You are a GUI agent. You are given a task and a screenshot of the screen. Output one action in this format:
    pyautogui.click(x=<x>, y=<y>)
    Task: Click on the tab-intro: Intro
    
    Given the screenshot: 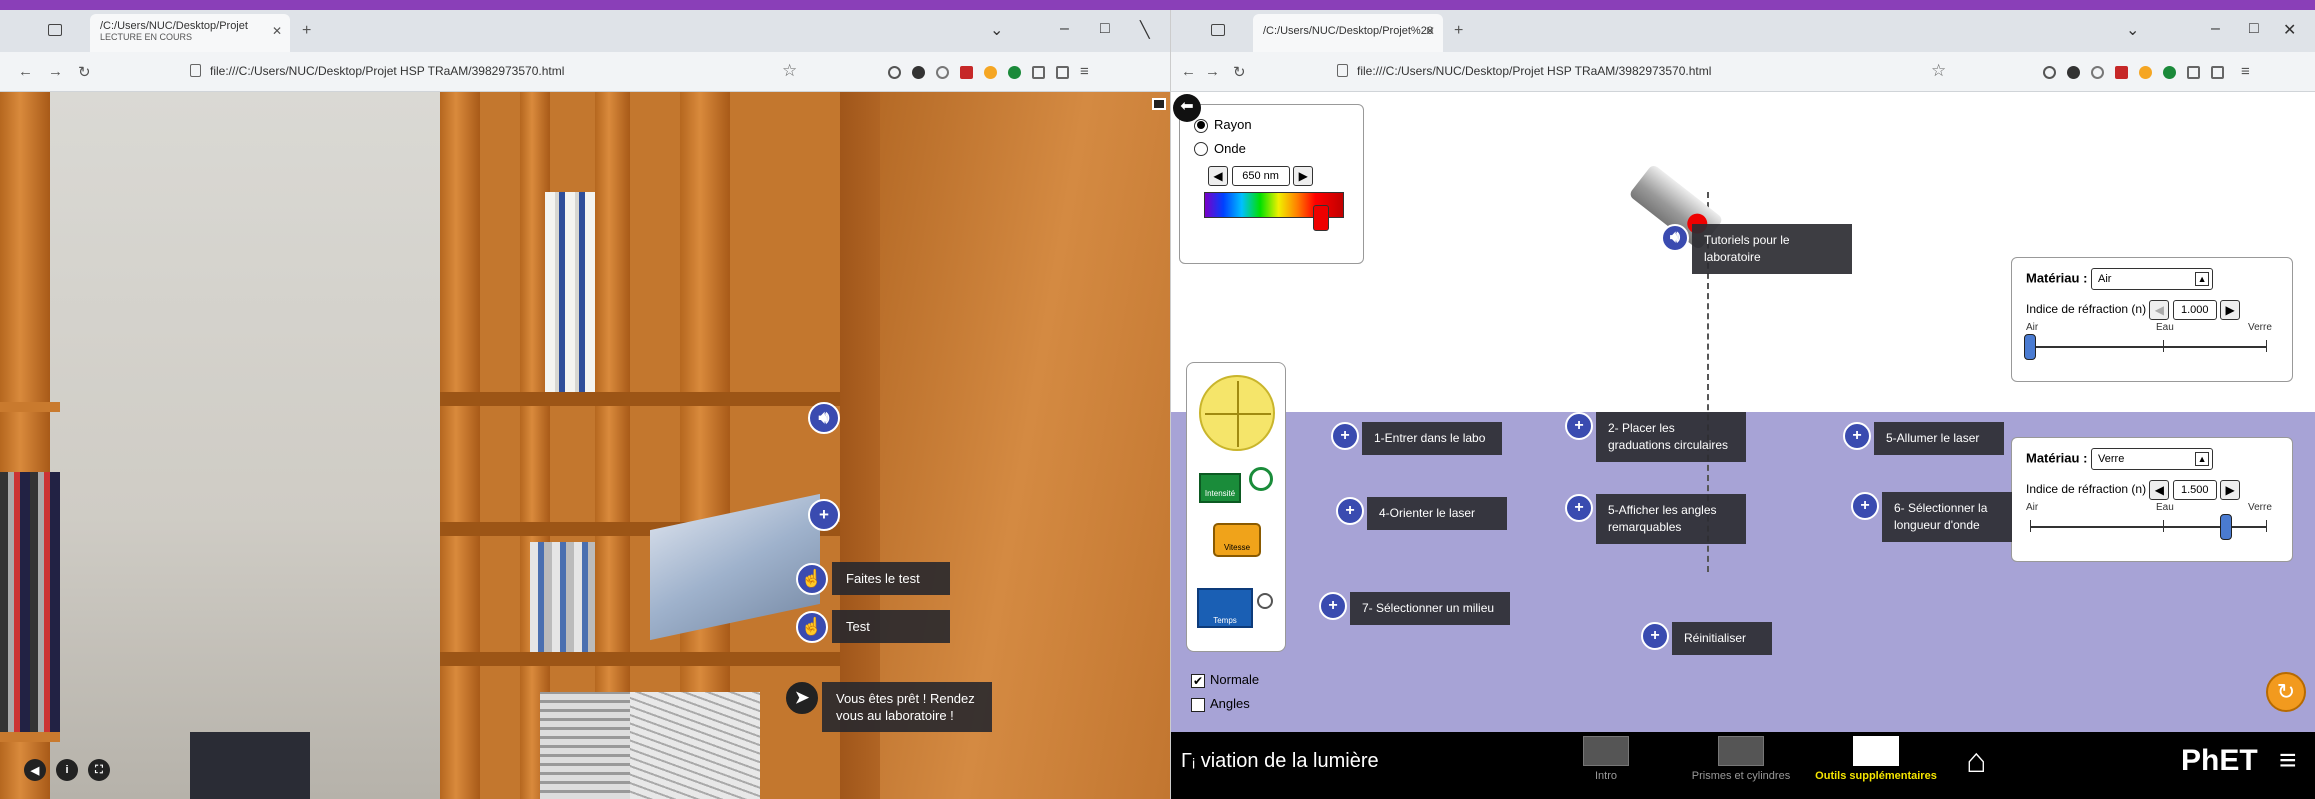 What is the action you would take?
    pyautogui.click(x=1606, y=759)
    